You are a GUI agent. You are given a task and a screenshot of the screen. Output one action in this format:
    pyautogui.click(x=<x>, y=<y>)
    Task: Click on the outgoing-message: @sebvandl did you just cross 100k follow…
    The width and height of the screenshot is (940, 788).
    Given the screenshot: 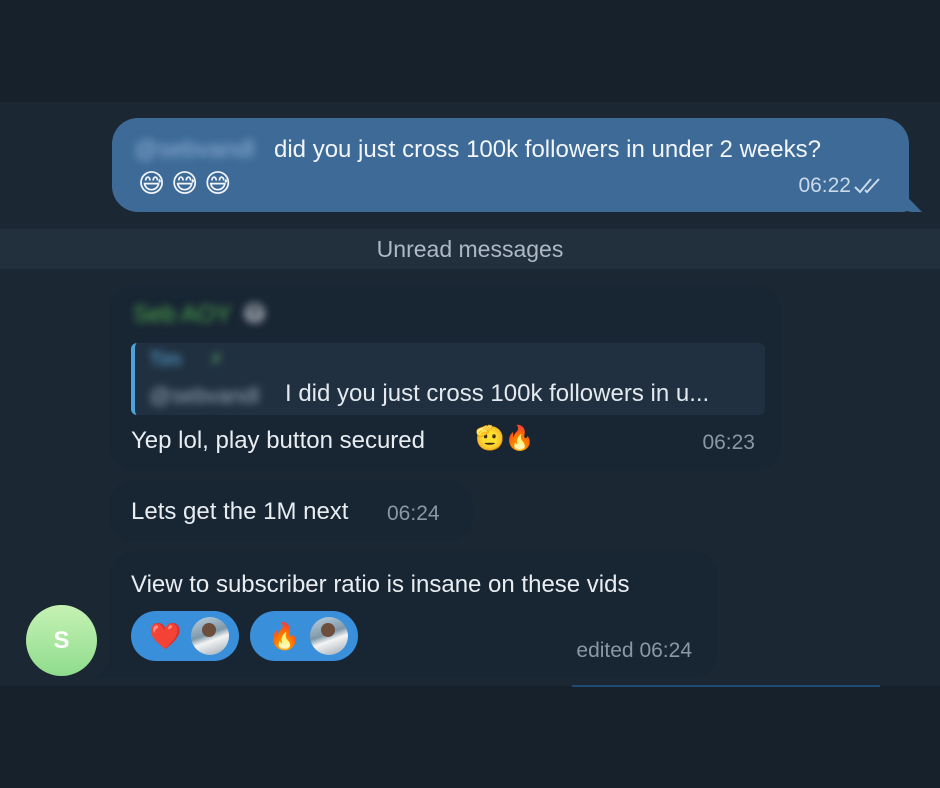 What is the action you would take?
    pyautogui.click(x=510, y=165)
    